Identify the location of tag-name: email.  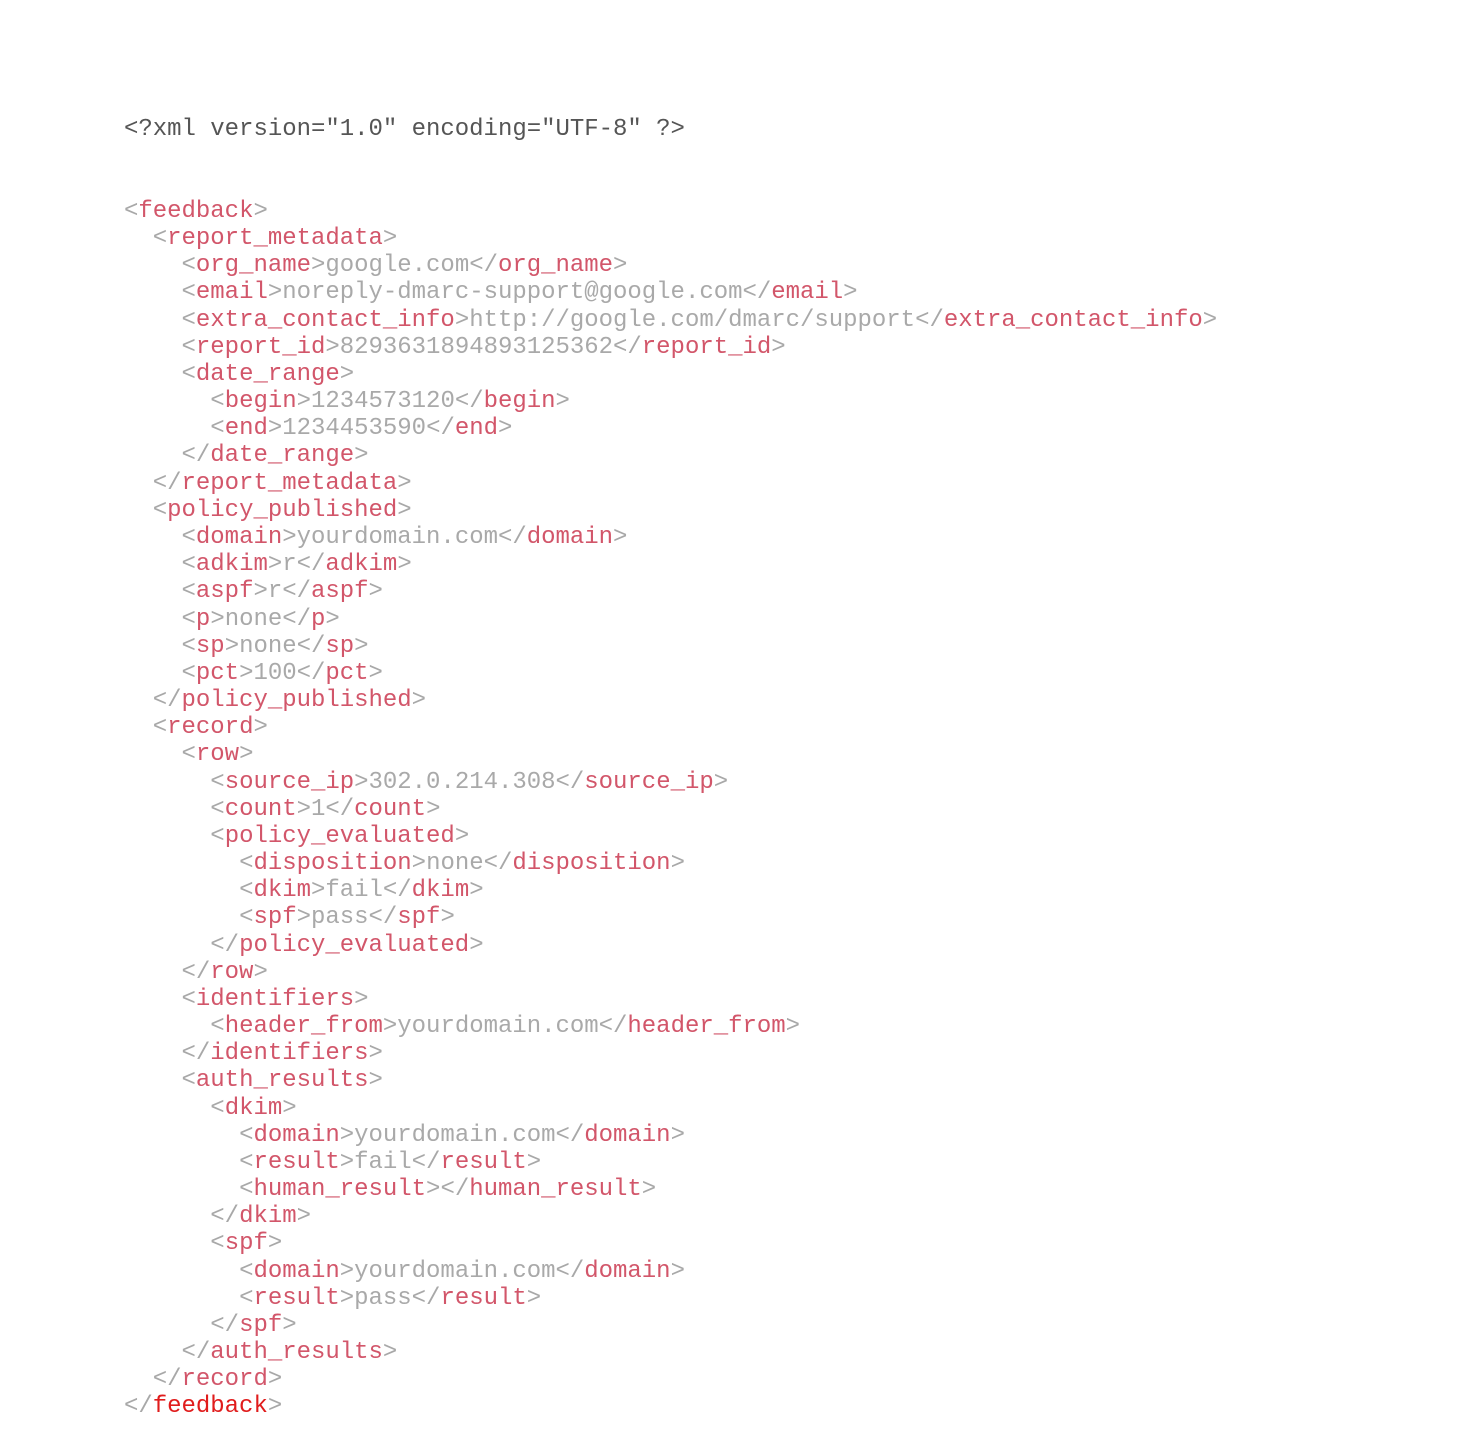
(231, 293).